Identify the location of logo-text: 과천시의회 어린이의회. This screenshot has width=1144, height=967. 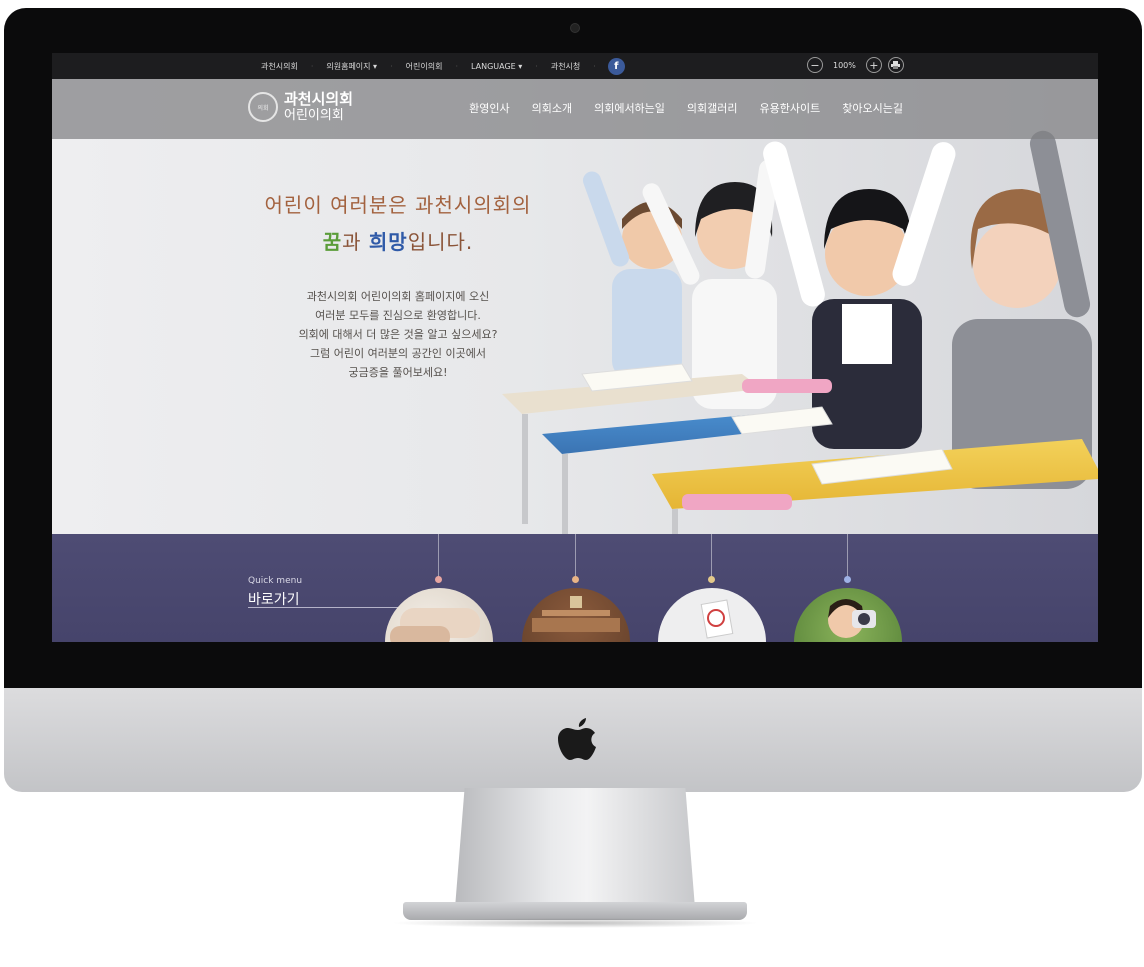
(319, 107).